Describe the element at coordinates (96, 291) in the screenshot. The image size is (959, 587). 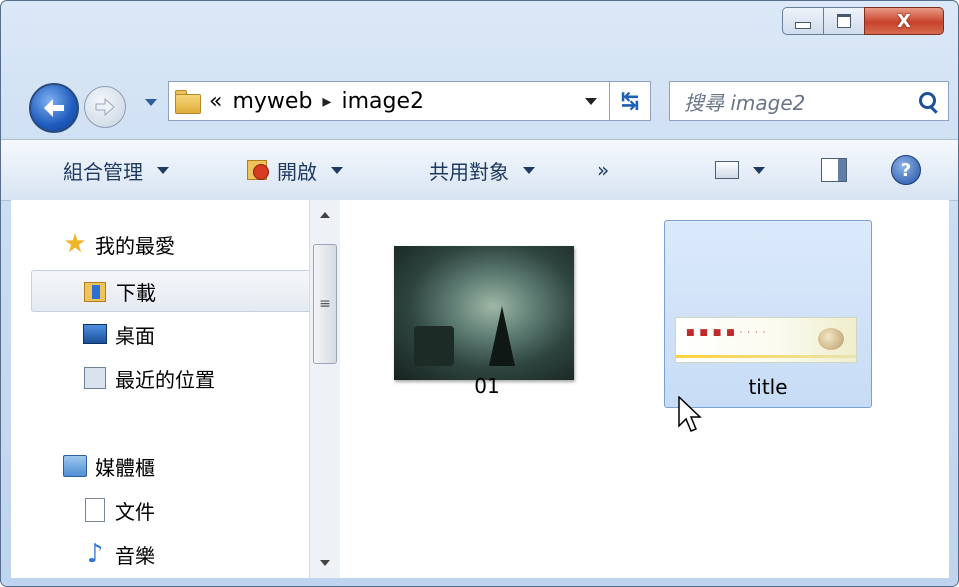
I see `downloads-folder-icon` at that location.